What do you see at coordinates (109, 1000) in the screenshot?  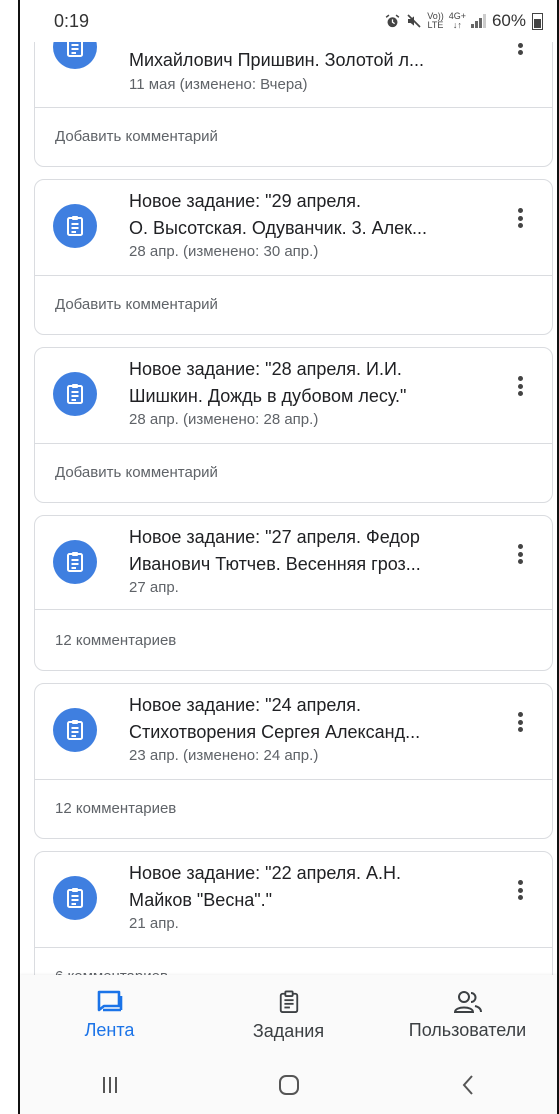 I see `feed-icon` at bounding box center [109, 1000].